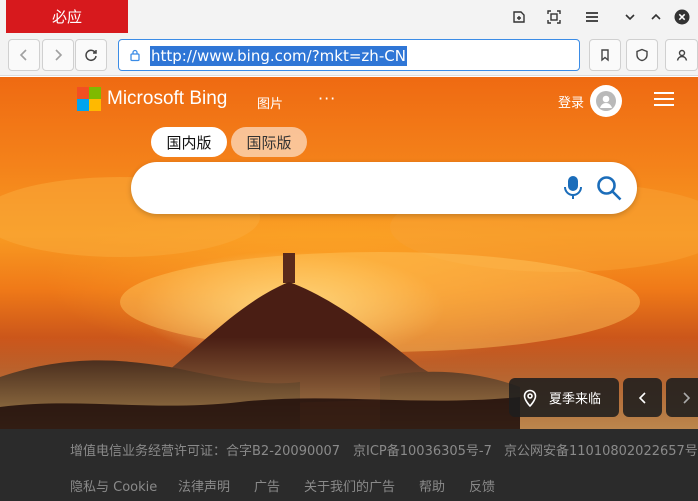 Image resolution: width=698 pixels, height=501 pixels. I want to click on account-button, so click(681, 55).